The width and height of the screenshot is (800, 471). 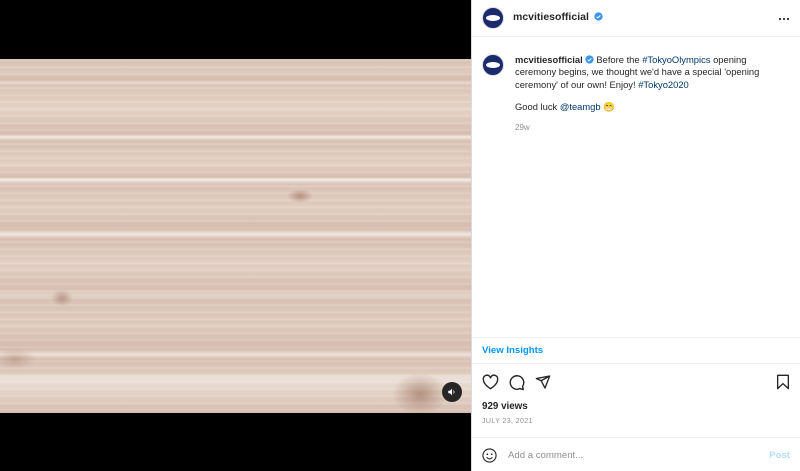 I want to click on emoji: 😁, so click(x=609, y=106).